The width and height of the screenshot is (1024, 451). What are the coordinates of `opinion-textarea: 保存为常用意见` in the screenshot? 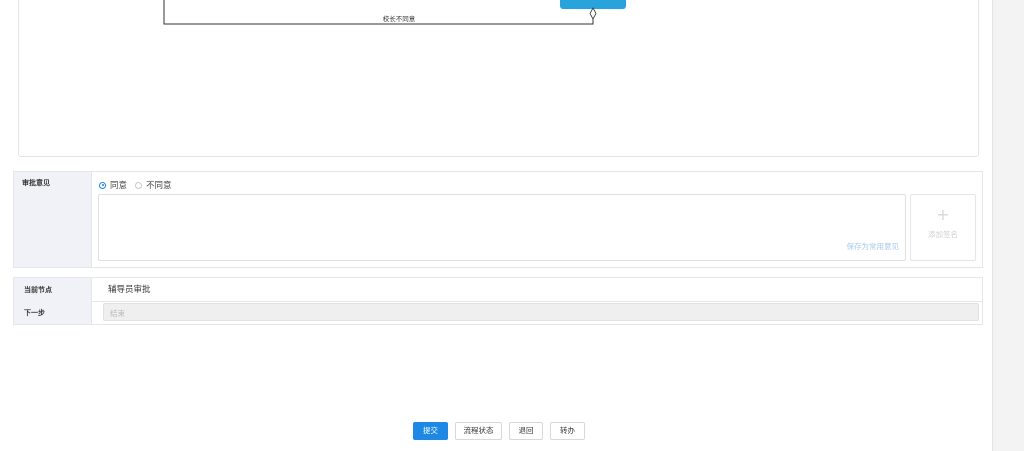 It's located at (502, 227).